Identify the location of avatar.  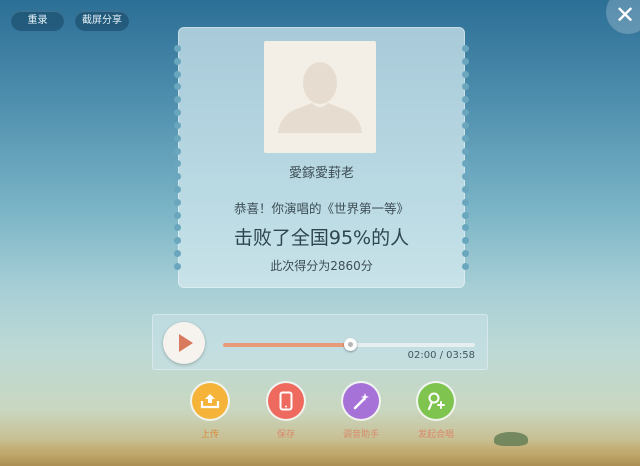
(320, 97).